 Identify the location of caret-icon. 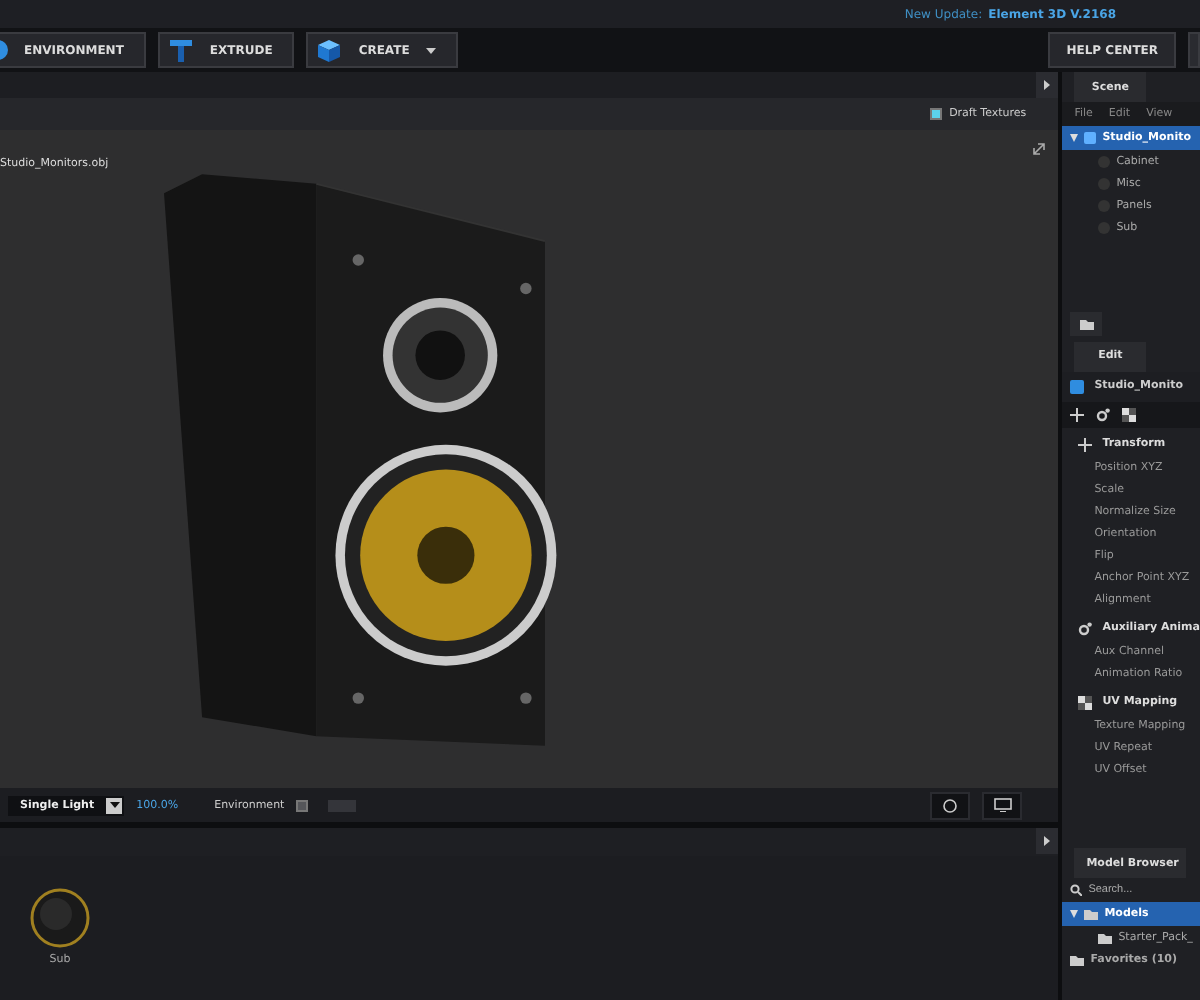
(114, 805).